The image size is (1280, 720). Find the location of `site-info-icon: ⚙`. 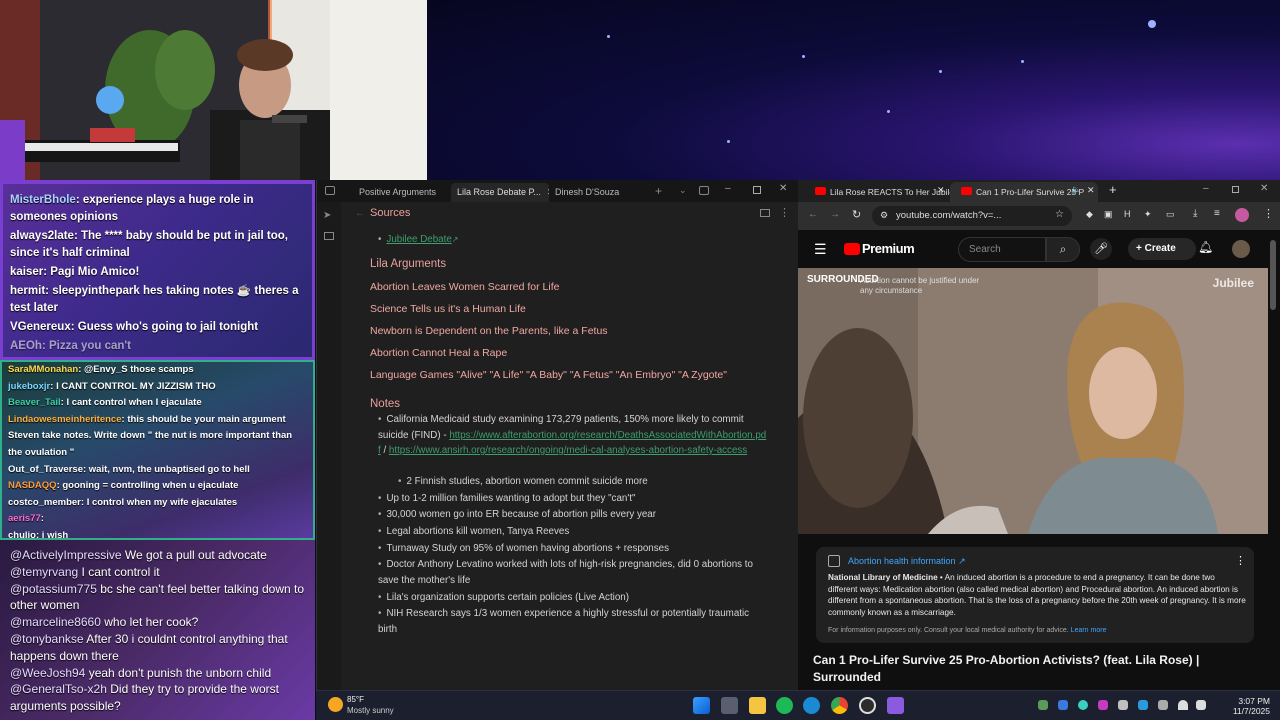

site-info-icon: ⚙ is located at coordinates (884, 215).